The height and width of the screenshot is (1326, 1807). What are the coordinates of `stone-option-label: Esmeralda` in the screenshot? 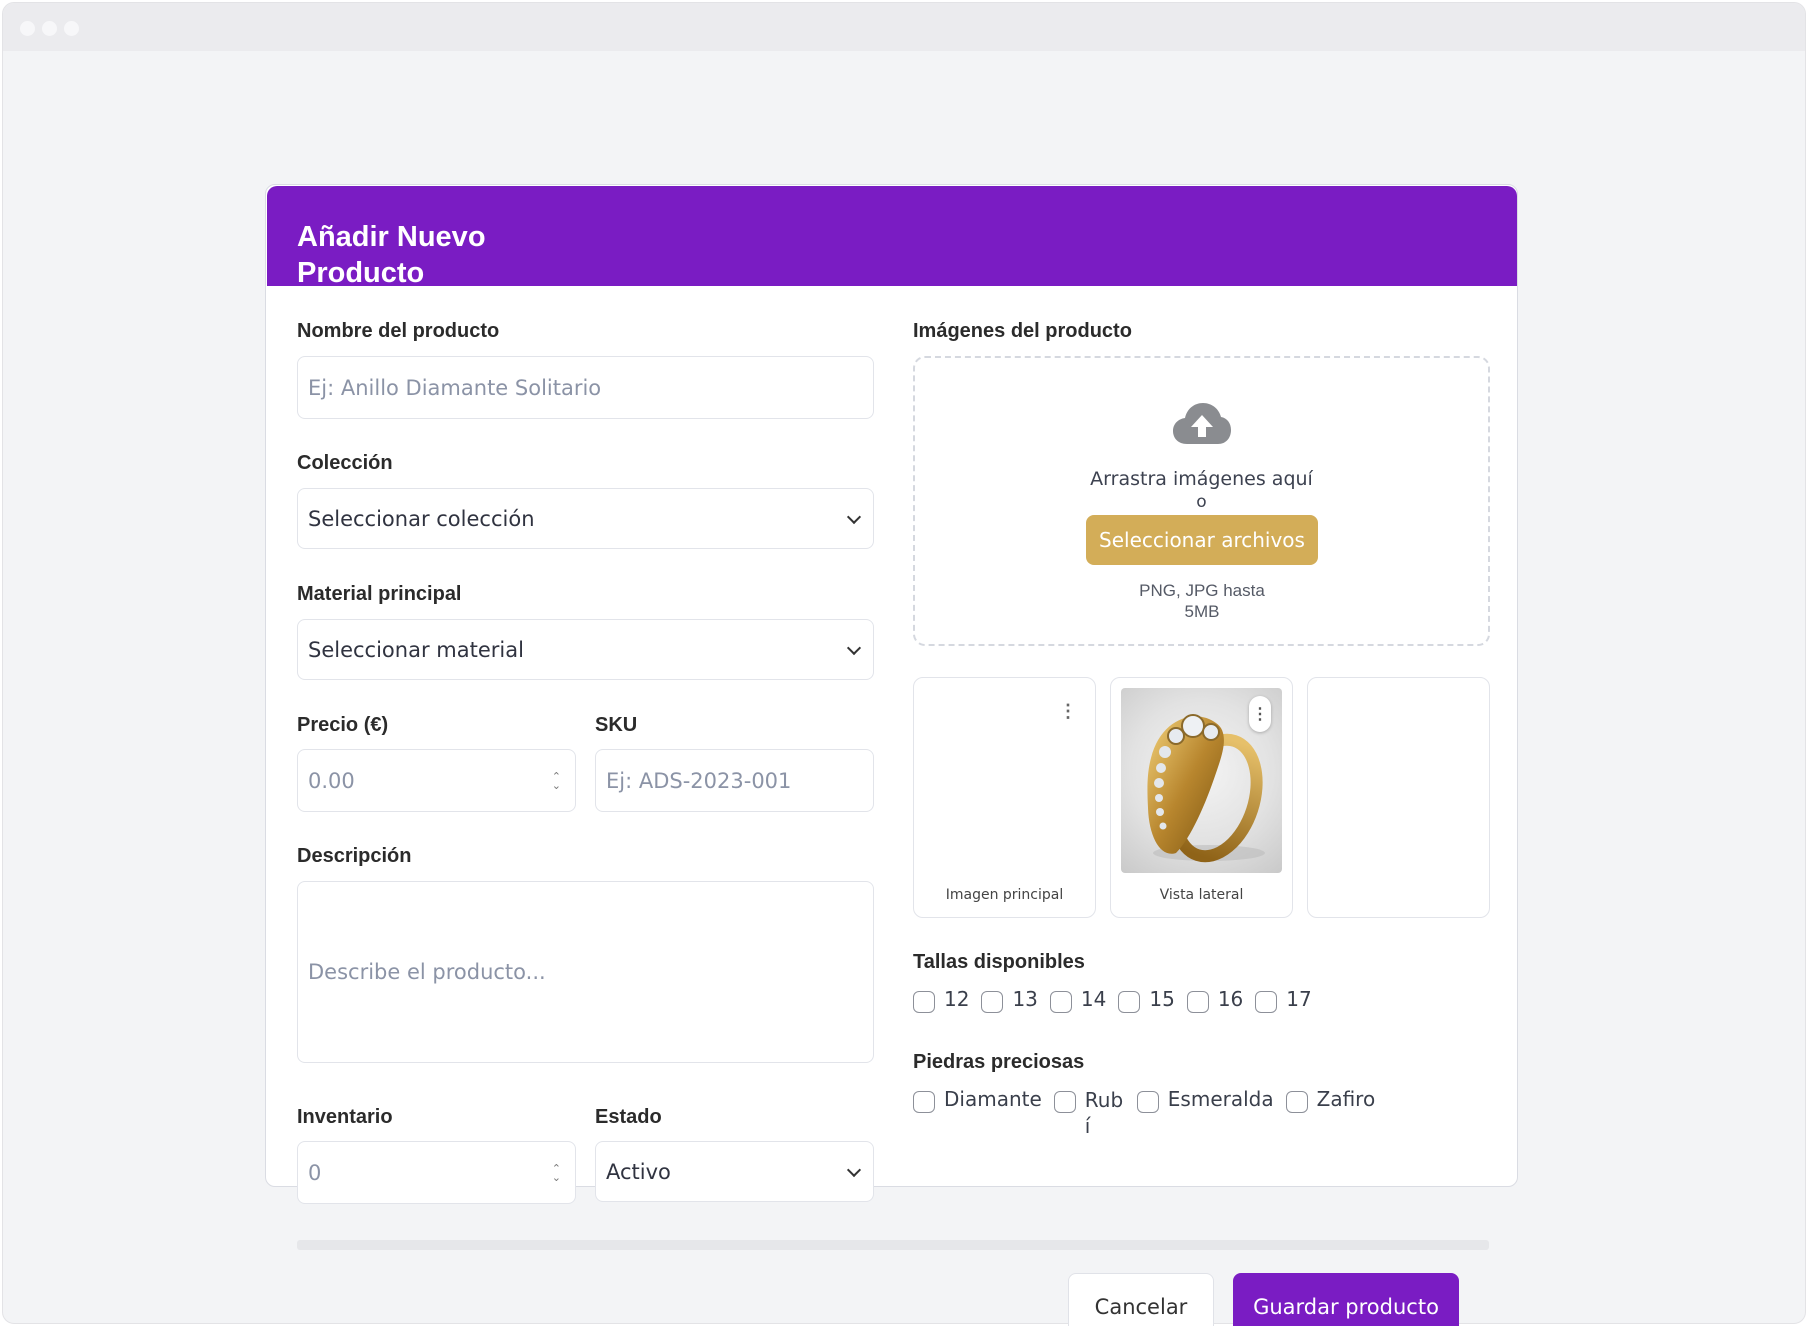 It's located at (1220, 1099).